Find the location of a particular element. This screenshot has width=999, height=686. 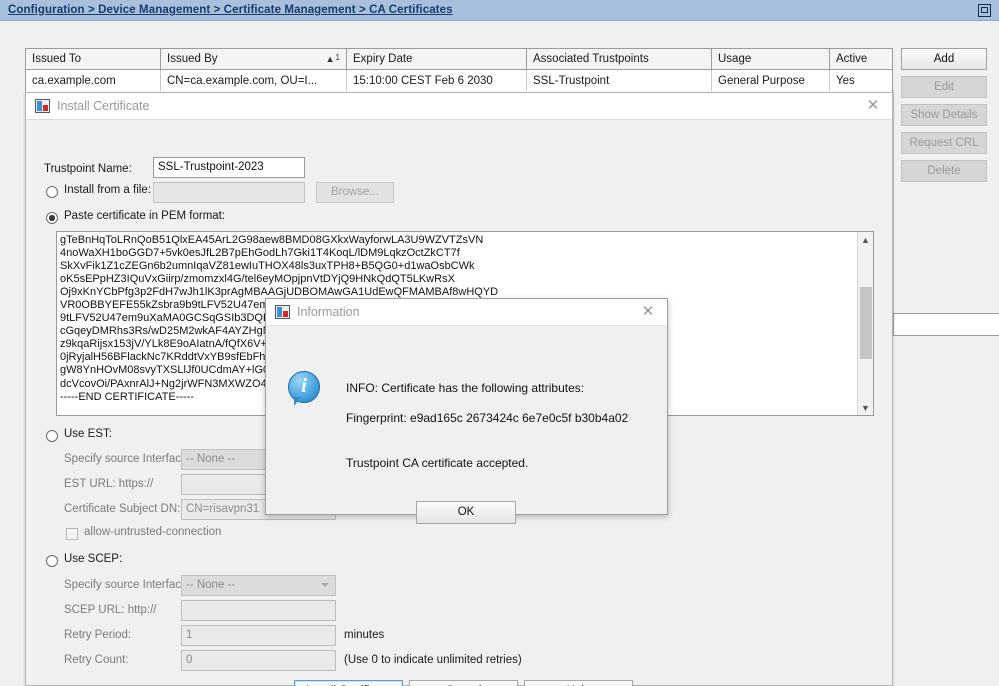

column-header-expiry-date: Expiry Date is located at coordinates (437, 59).